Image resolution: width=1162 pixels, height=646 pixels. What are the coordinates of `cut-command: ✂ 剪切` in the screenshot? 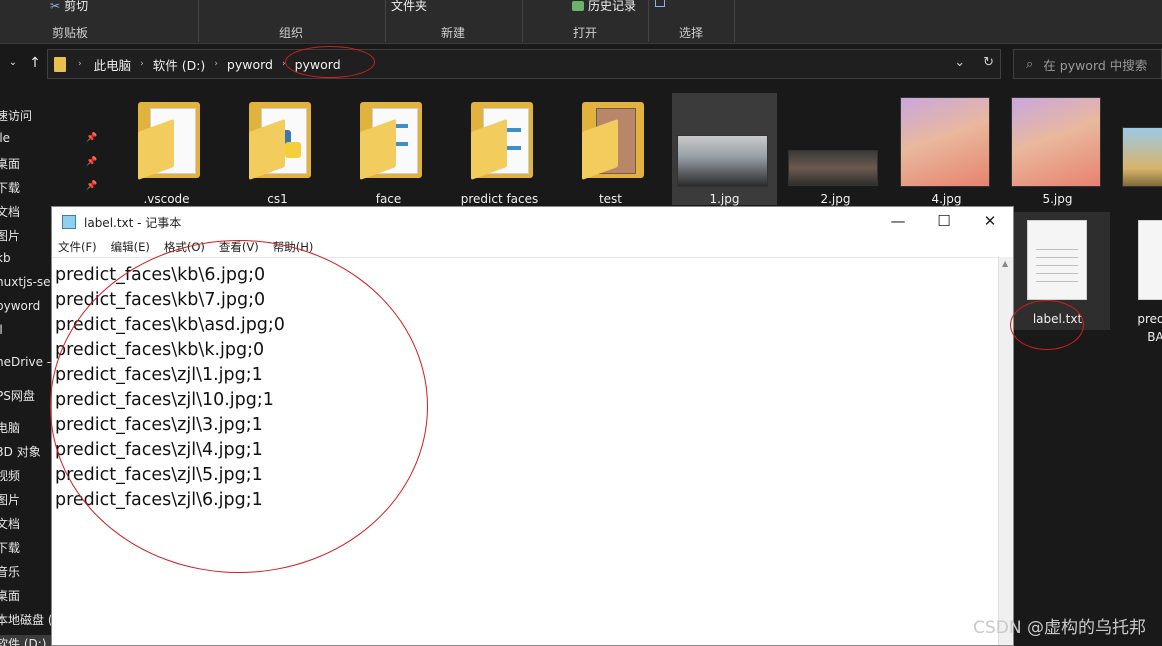 It's located at (69, 7).